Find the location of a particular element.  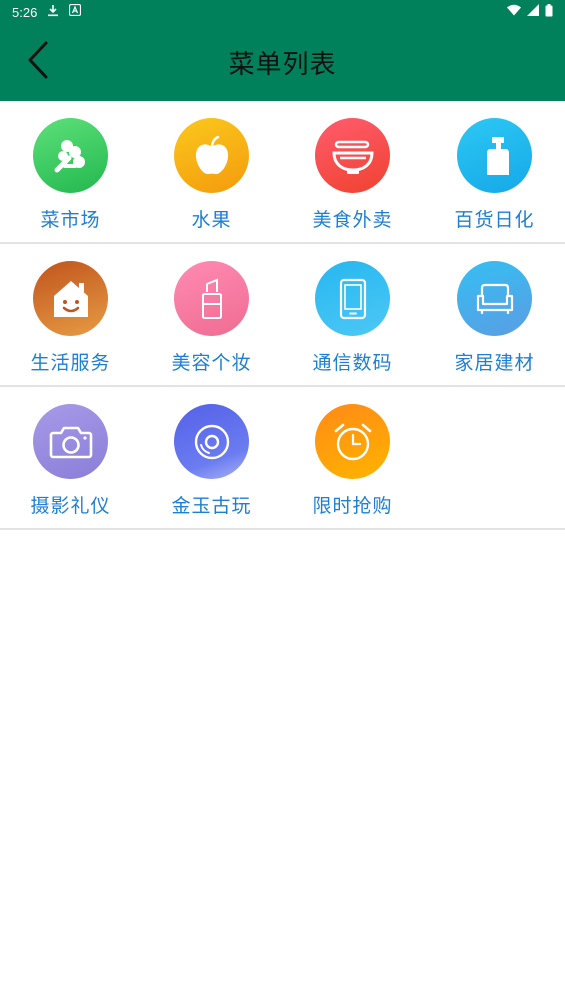

menu-row: 生活服务 美容个妆 通信数码 家居建材 is located at coordinates (282, 315).